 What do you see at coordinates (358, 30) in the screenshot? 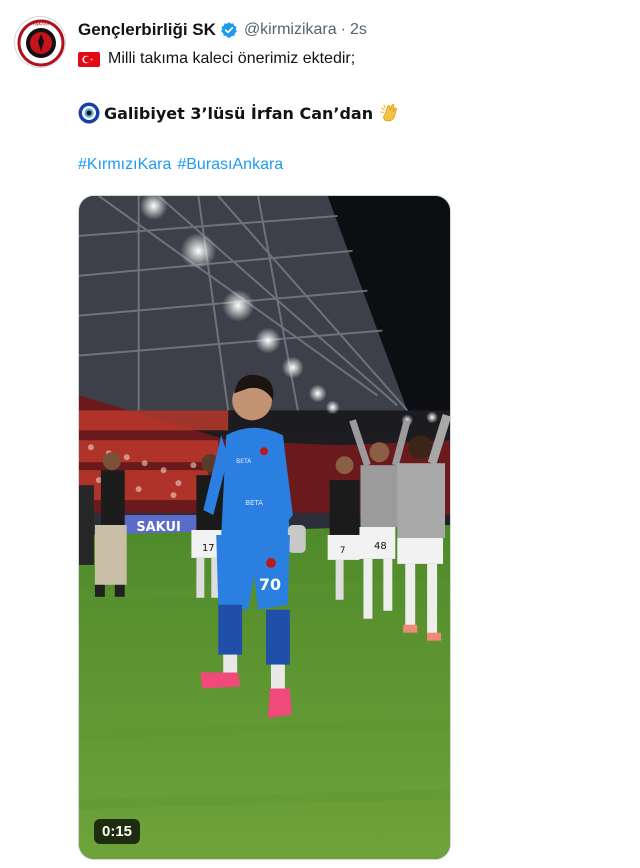
I see `timestamp: 2s` at bounding box center [358, 30].